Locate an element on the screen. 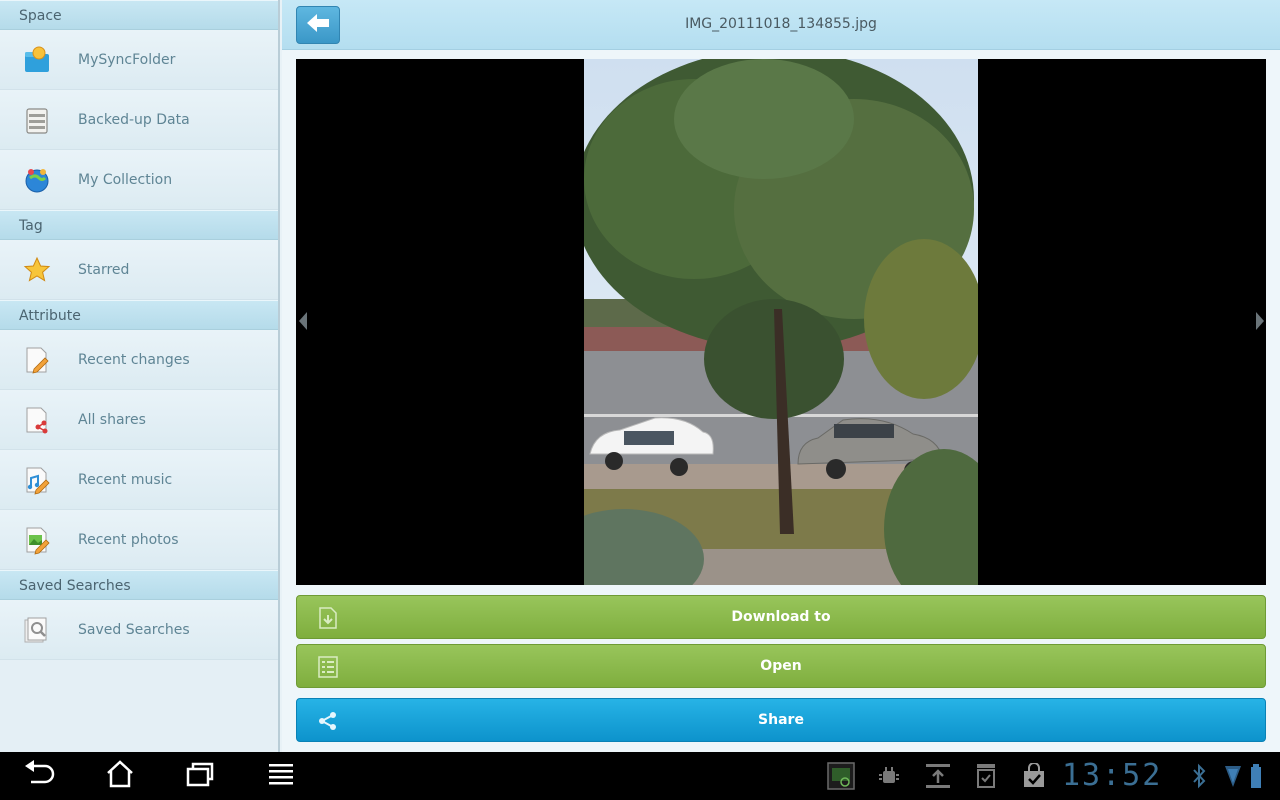  sidebar-item-all-shares: All shares is located at coordinates (139, 420).